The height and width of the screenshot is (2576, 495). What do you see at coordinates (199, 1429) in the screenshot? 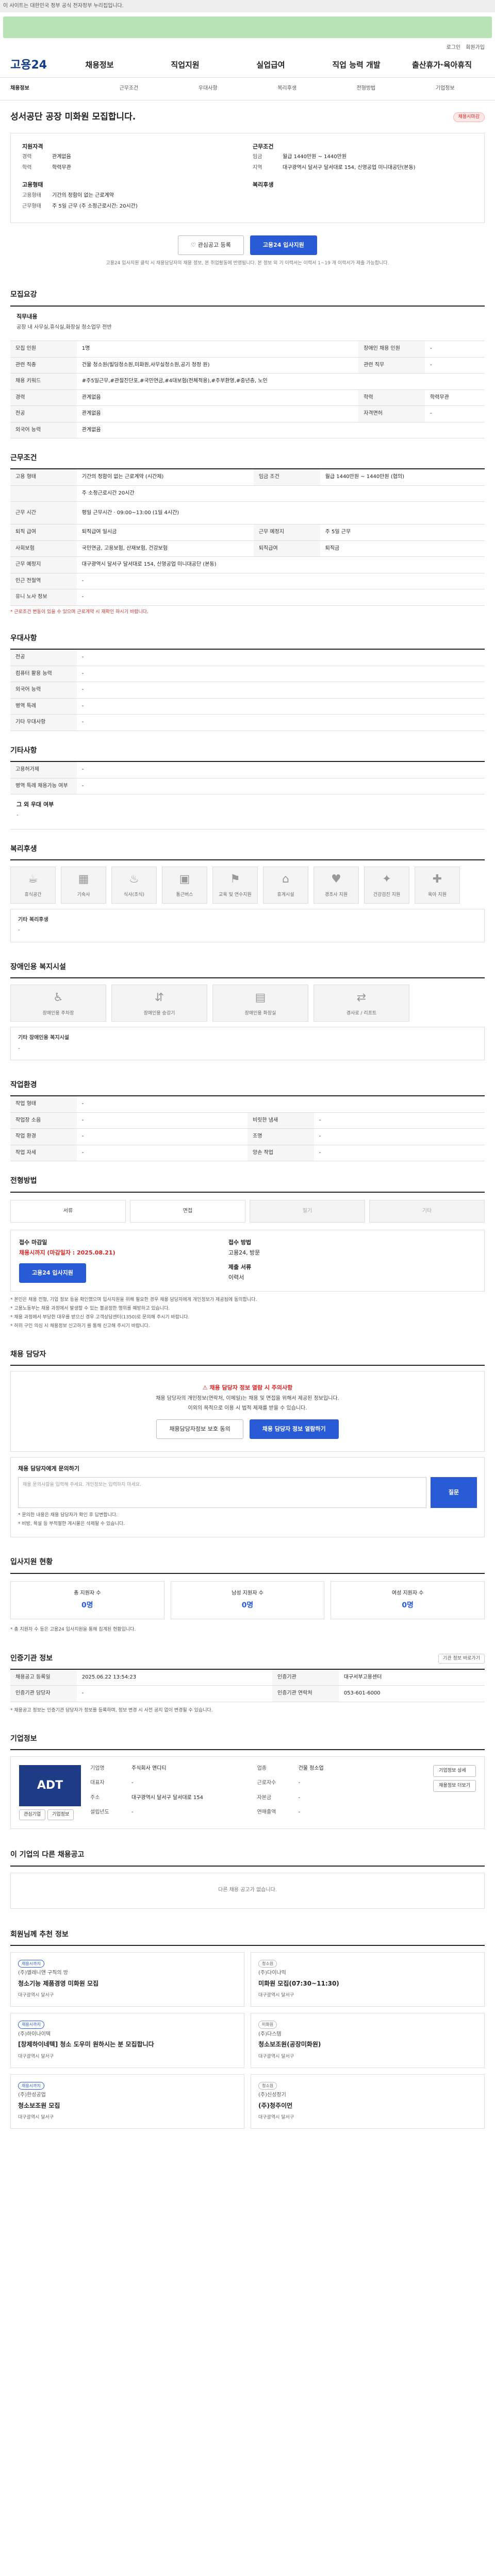
I see `consent-button: 채용담당자정보 보호 동의` at bounding box center [199, 1429].